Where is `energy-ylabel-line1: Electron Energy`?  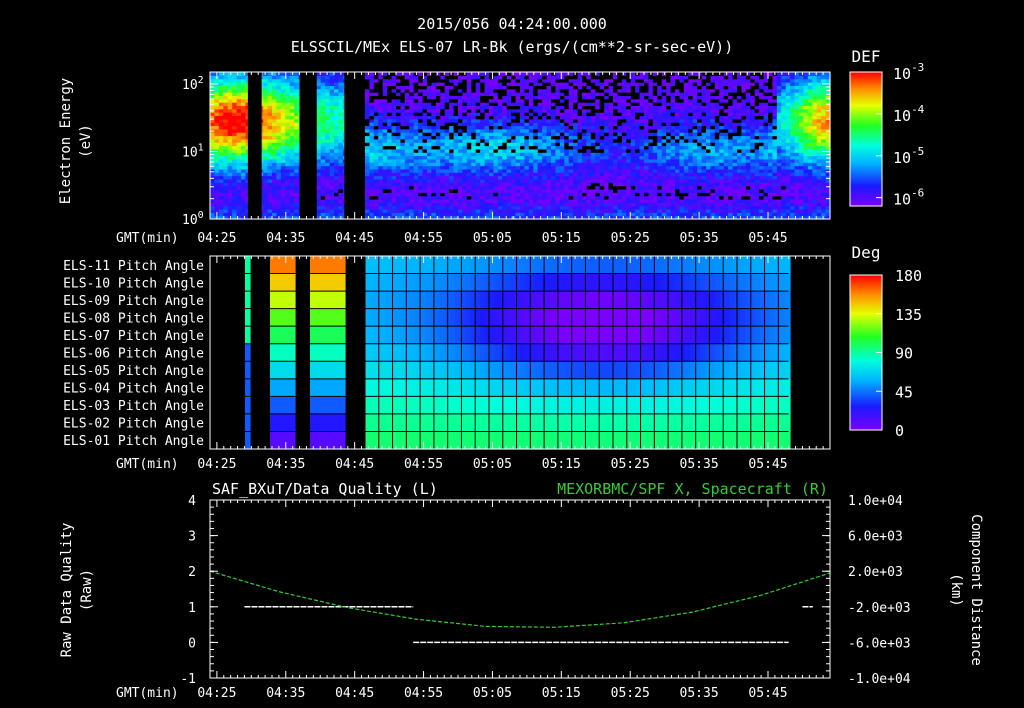
energy-ylabel-line1: Electron Energy is located at coordinates (66, 141).